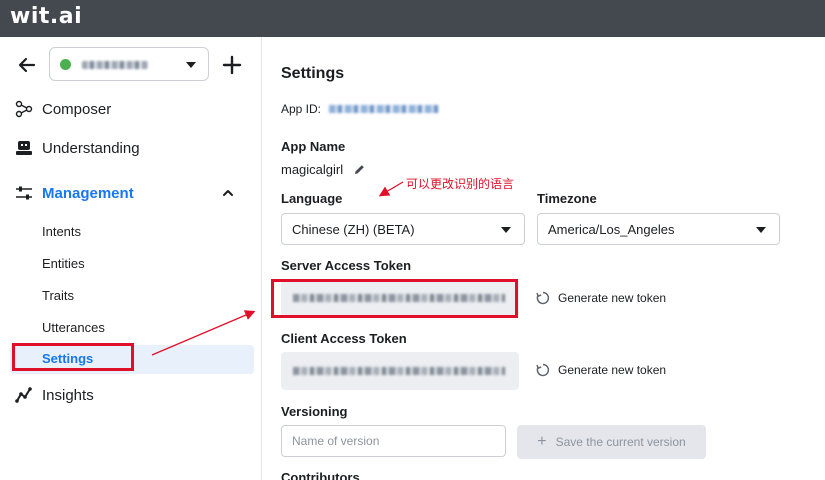  Describe the element at coordinates (88, 193) in the screenshot. I see `nav-management-label: Management` at that location.